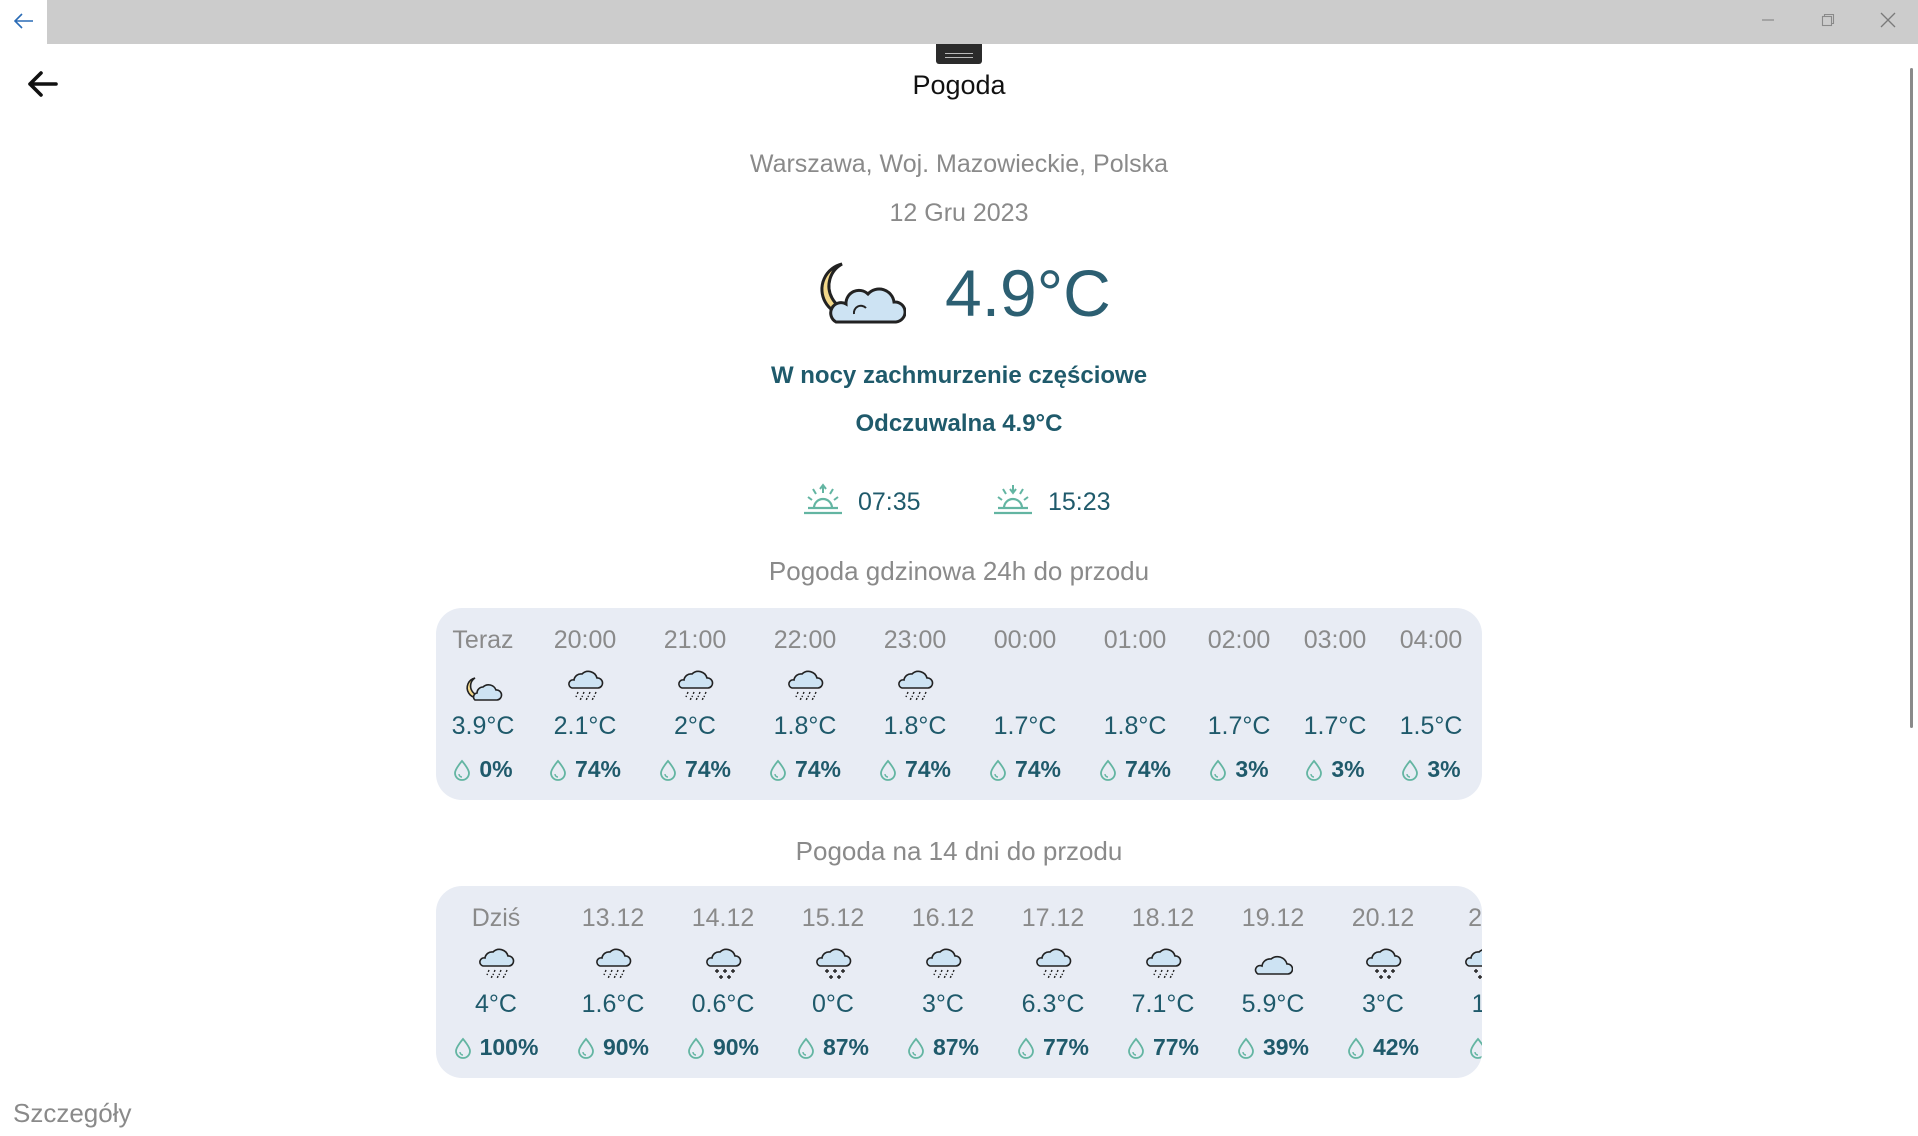 The height and width of the screenshot is (1136, 1918). Describe the element at coordinates (805, 704) in the screenshot. I see `hourly-item: 22:00 1.8°C 74%` at that location.